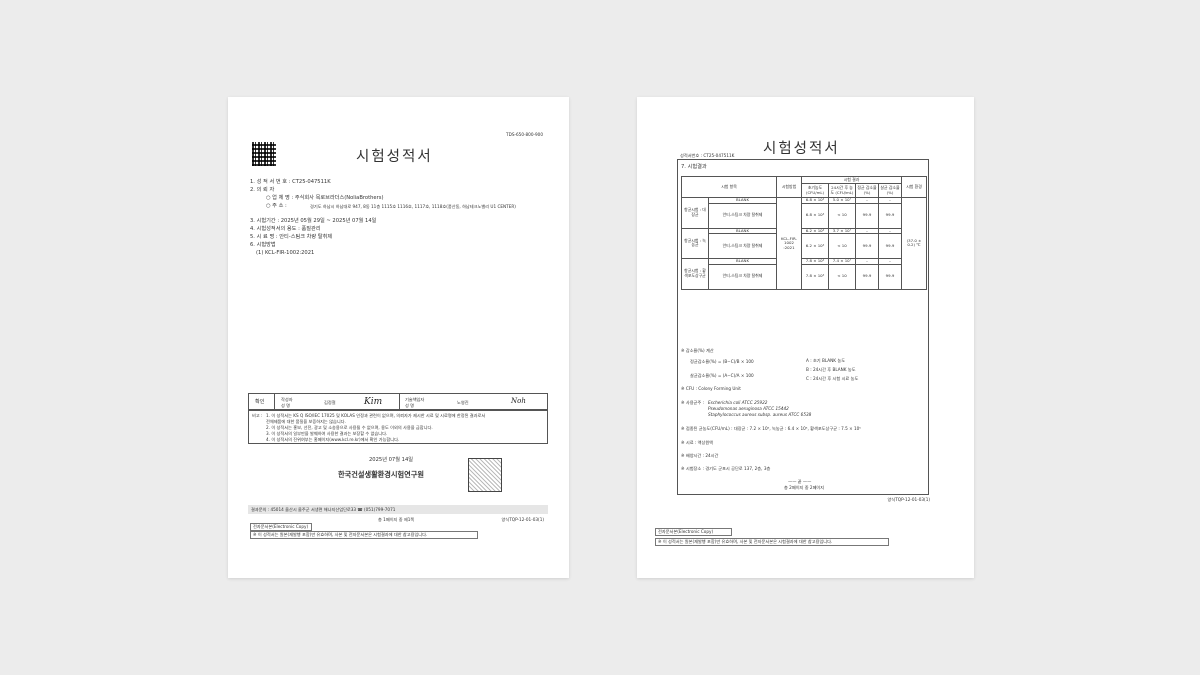 The height and width of the screenshot is (675, 1200). What do you see at coordinates (287, 399) in the screenshot?
I see `writer-role: 작성자` at bounding box center [287, 399].